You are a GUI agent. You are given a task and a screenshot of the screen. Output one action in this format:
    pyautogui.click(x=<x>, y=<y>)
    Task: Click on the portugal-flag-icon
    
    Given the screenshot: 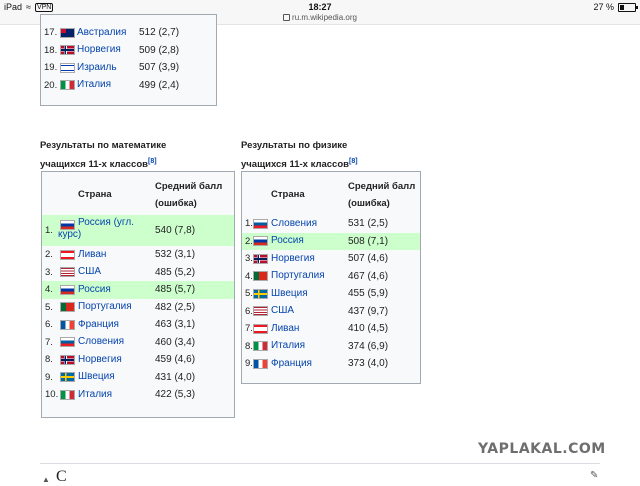 What is the action you would take?
    pyautogui.click(x=67, y=307)
    